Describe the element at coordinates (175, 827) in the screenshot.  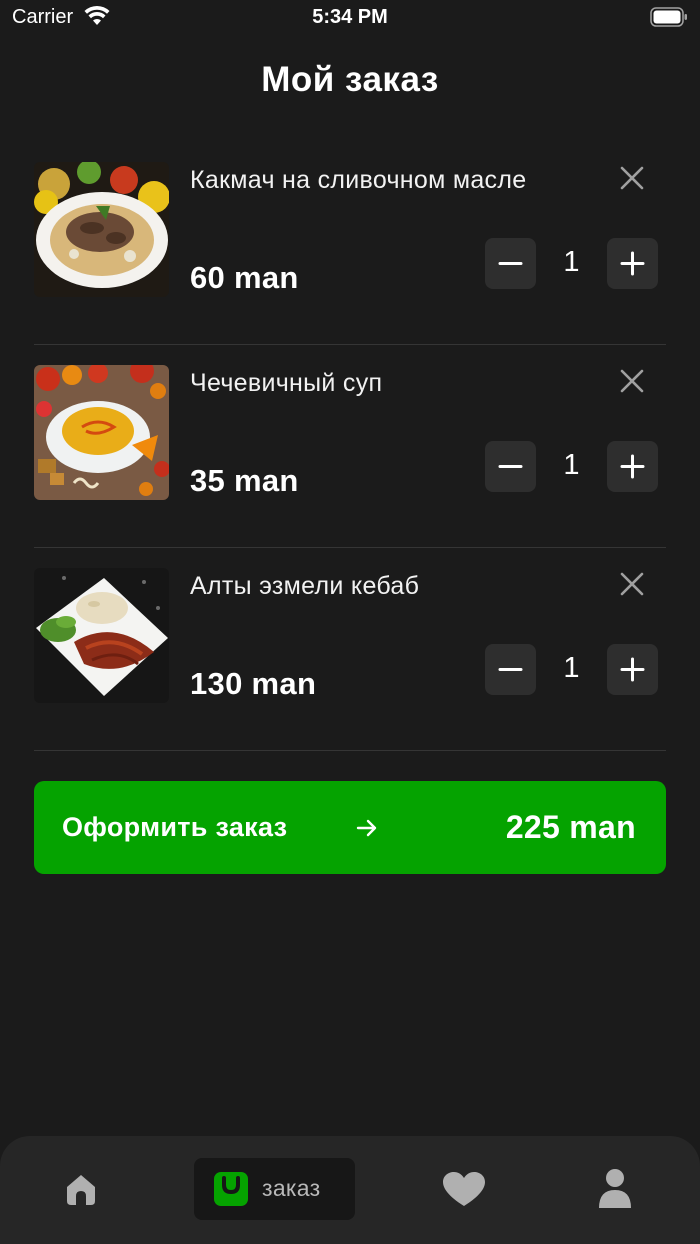
I see `checkout-label: Оформить заказ` at that location.